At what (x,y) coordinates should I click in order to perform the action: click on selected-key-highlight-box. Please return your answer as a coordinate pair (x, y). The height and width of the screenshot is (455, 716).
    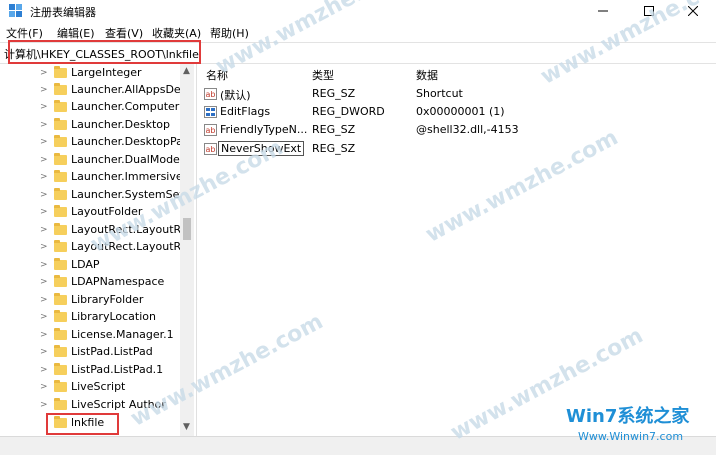
    Looking at the image, I should click on (82, 424).